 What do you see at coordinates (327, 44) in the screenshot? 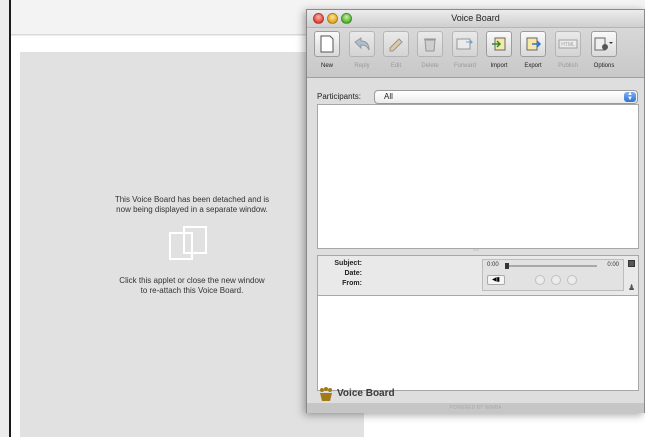
I see `new-document-icon` at bounding box center [327, 44].